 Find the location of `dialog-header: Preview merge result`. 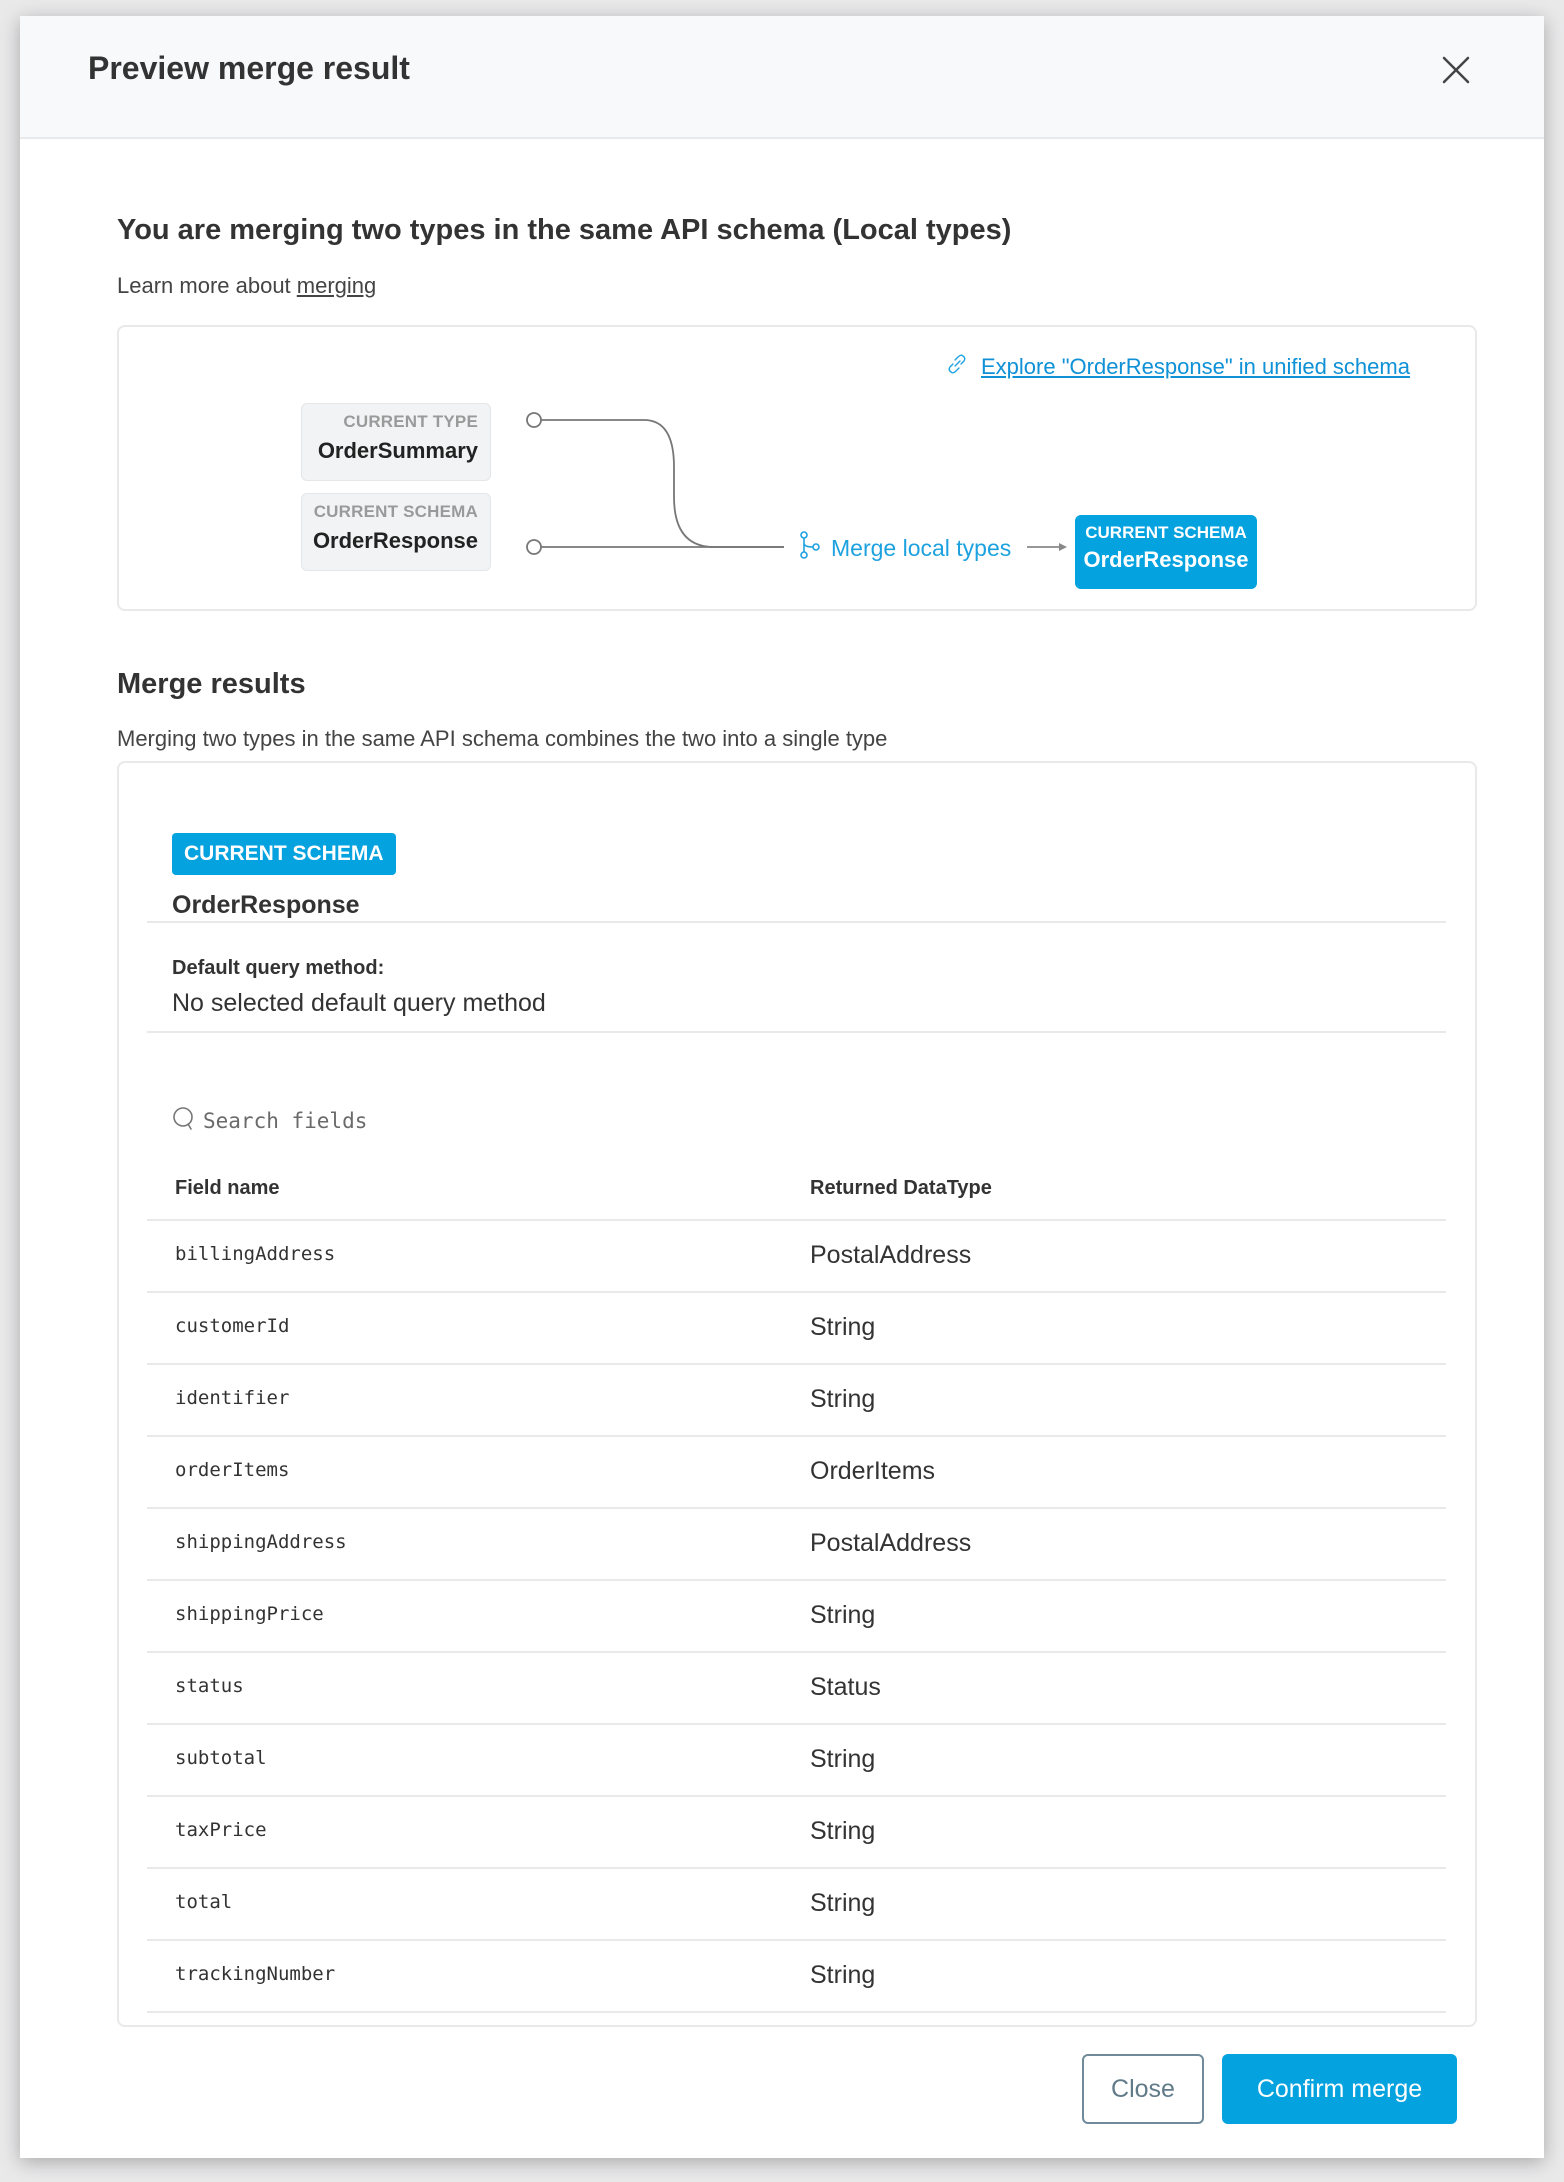

dialog-header: Preview merge result is located at coordinates (782, 77).